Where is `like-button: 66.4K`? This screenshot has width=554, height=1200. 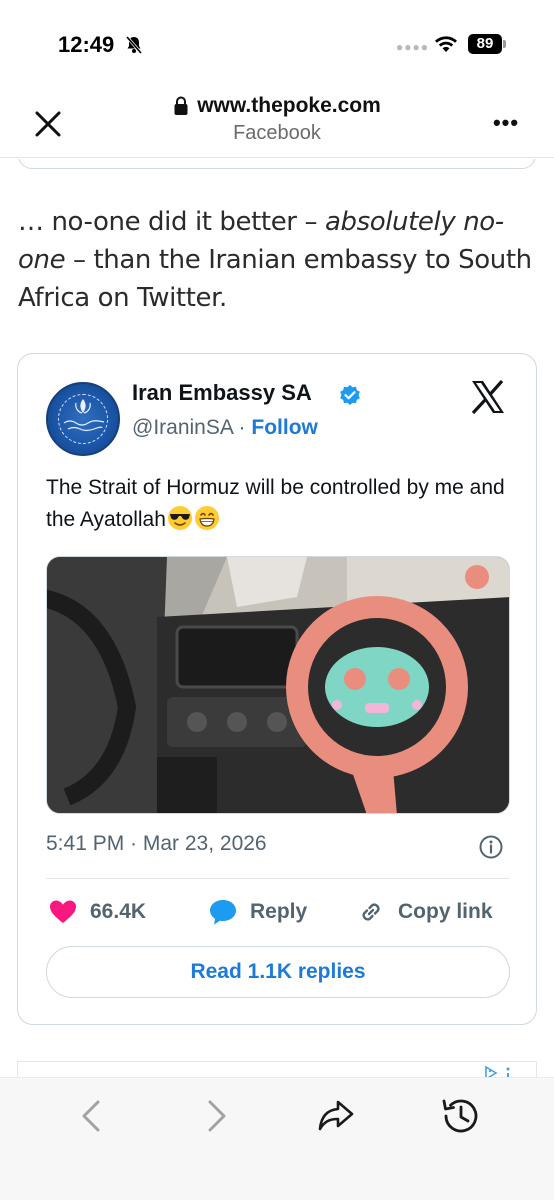 like-button: 66.4K is located at coordinates (97, 912).